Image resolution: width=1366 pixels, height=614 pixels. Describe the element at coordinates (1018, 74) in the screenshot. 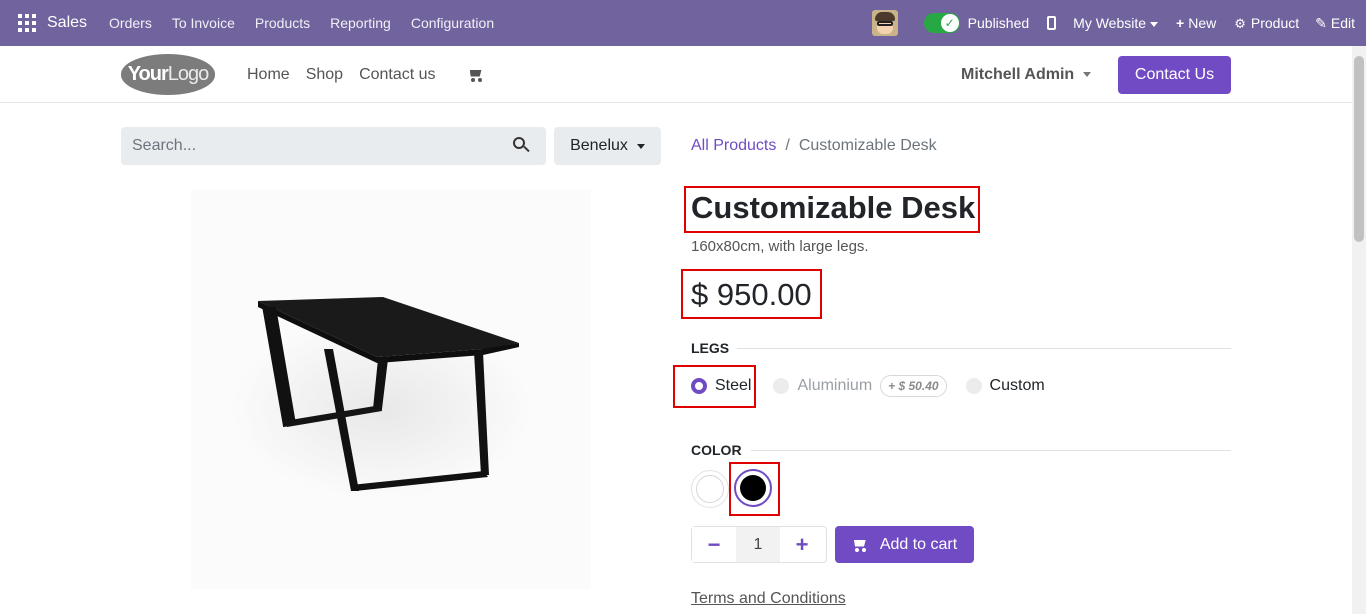

I see `user-name: Mitchell Admin` at that location.